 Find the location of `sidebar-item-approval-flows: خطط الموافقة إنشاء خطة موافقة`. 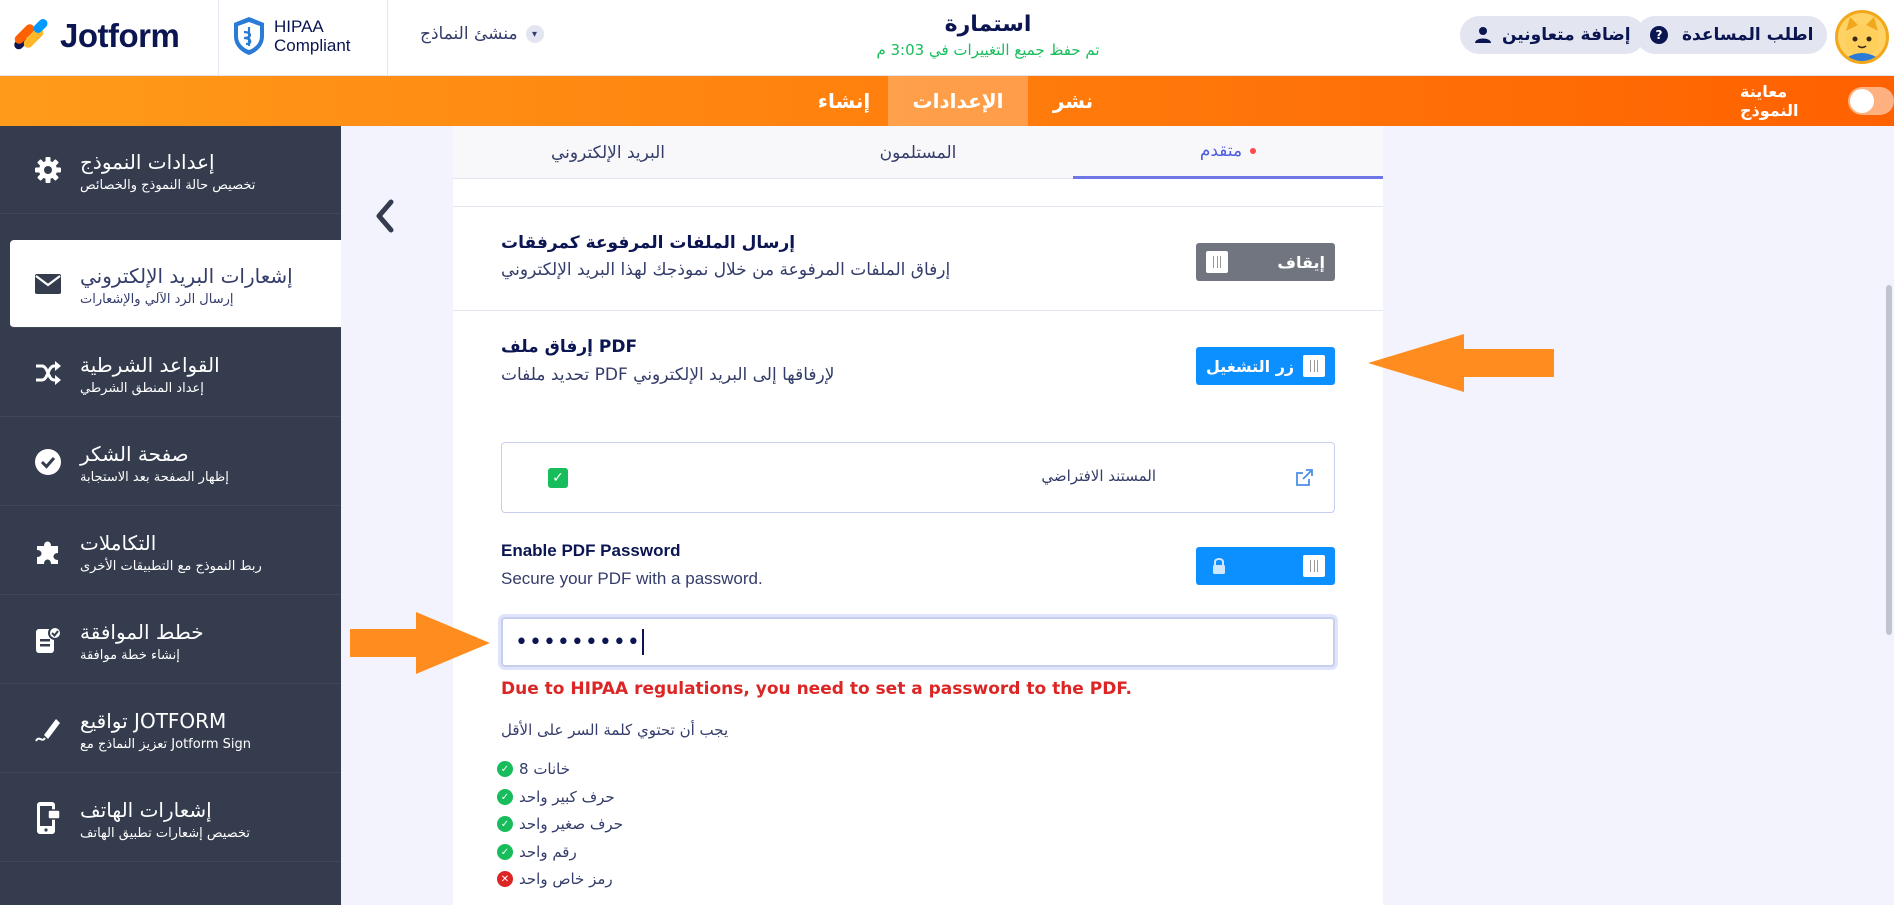

sidebar-item-approval-flows: خطط الموافقة إنشاء خطة موافقة is located at coordinates (170, 640).